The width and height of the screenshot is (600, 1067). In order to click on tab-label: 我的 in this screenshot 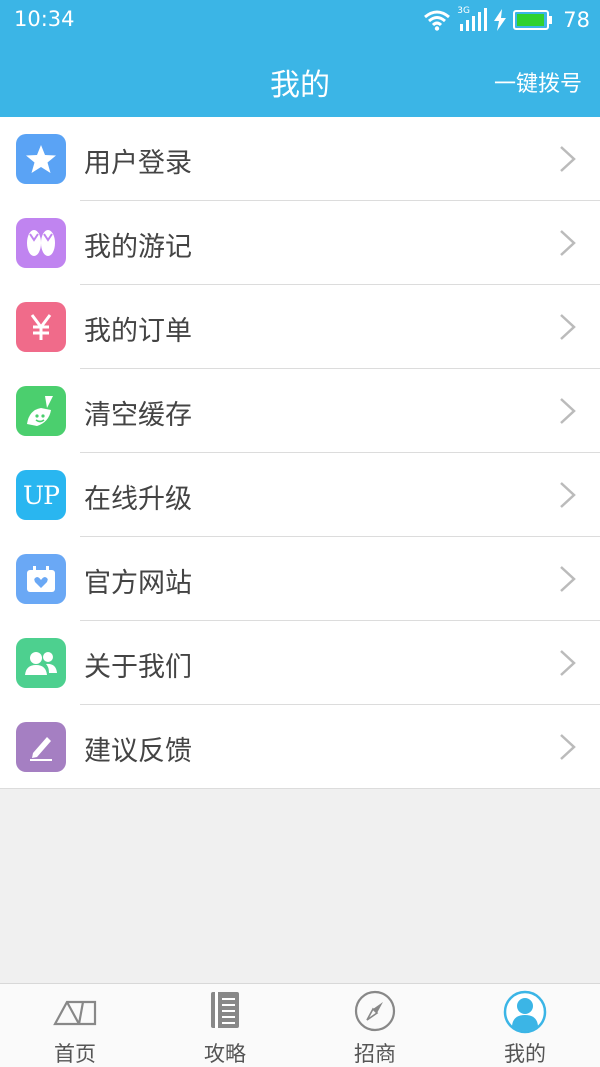, I will do `click(525, 1054)`.